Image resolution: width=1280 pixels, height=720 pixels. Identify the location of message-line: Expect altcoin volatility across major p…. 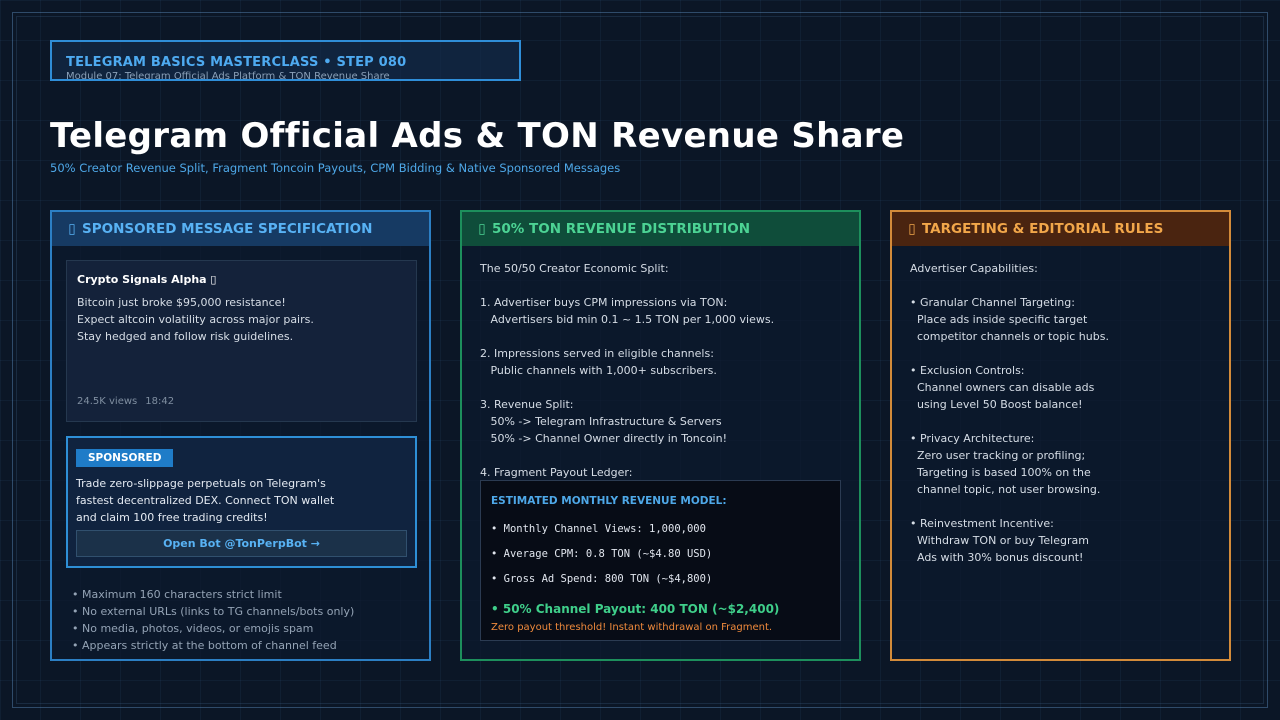
(195, 319).